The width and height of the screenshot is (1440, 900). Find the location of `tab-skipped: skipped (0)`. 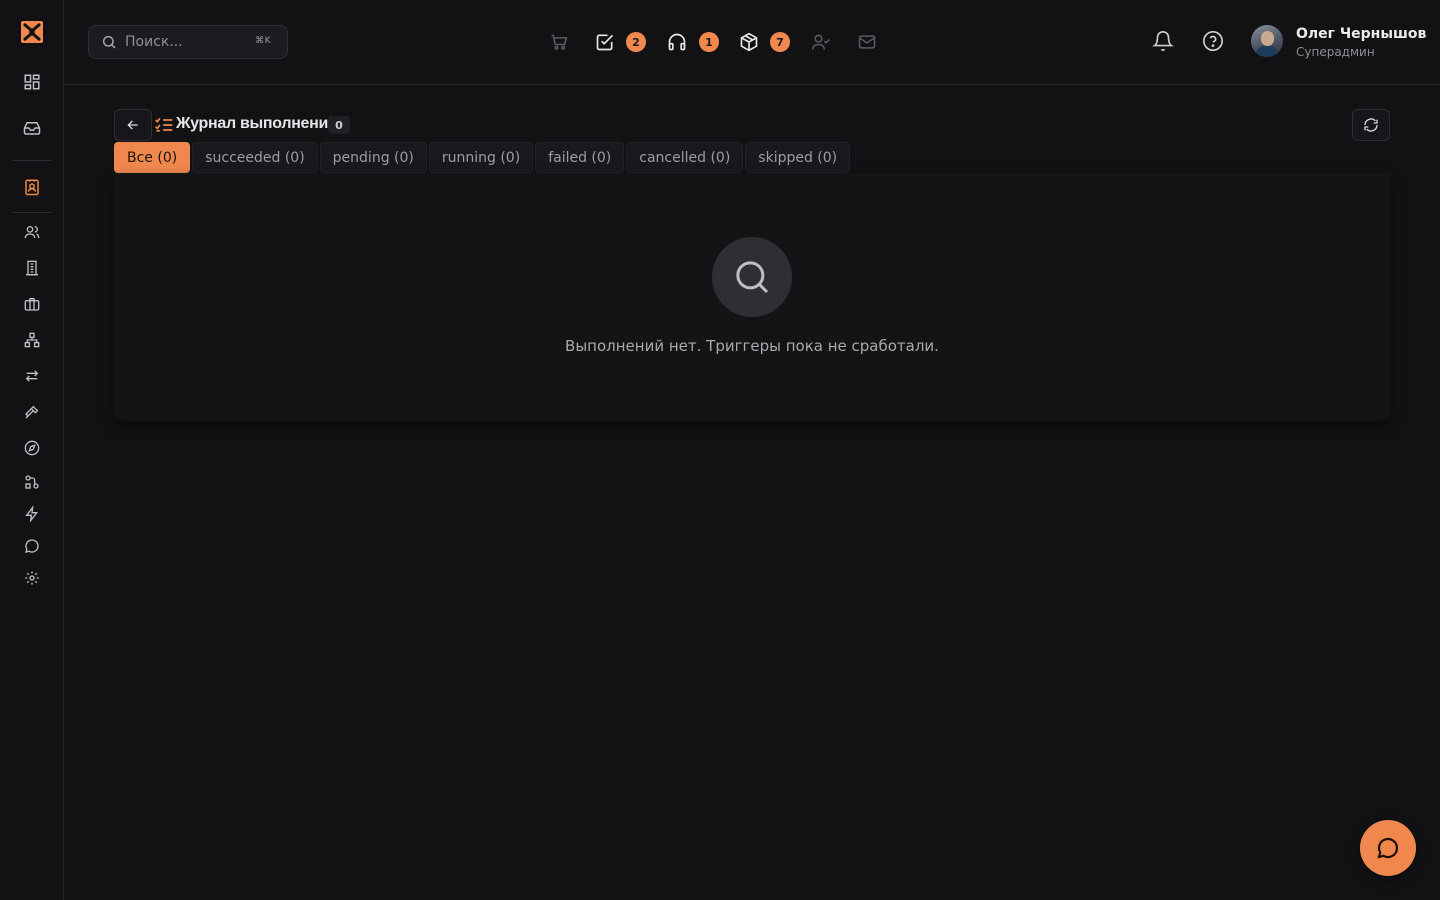

tab-skipped: skipped (0) is located at coordinates (798, 157).